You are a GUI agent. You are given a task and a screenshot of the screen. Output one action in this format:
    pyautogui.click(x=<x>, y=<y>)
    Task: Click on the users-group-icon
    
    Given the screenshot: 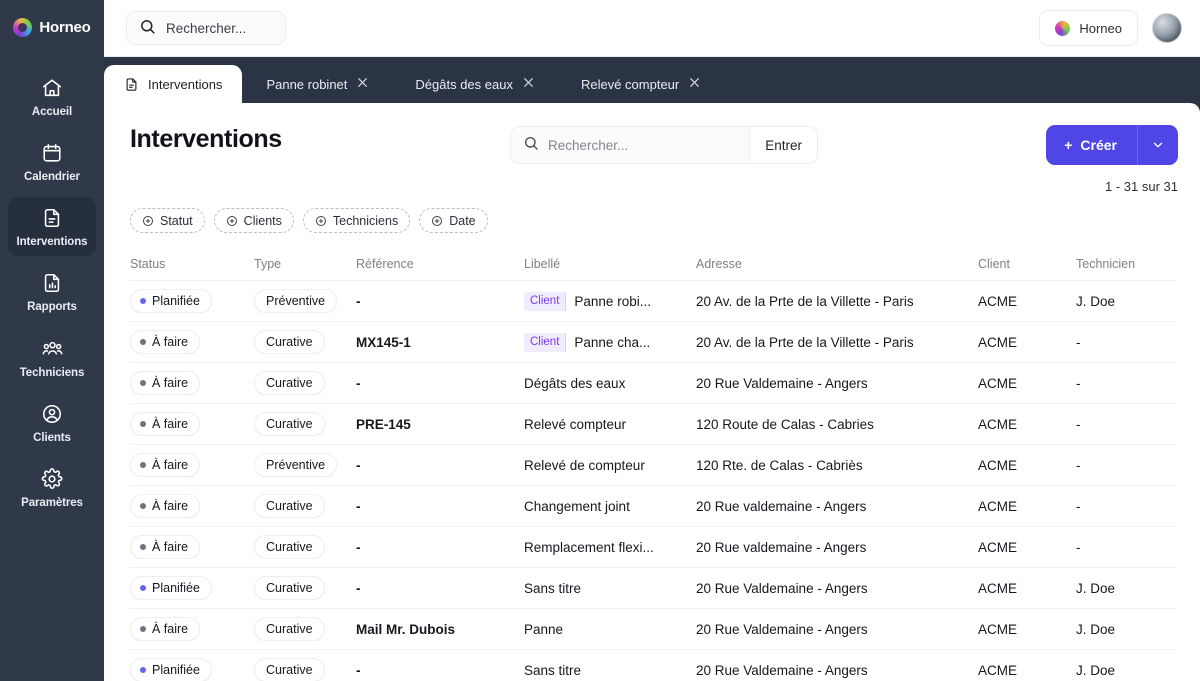 What is the action you would take?
    pyautogui.click(x=52, y=348)
    